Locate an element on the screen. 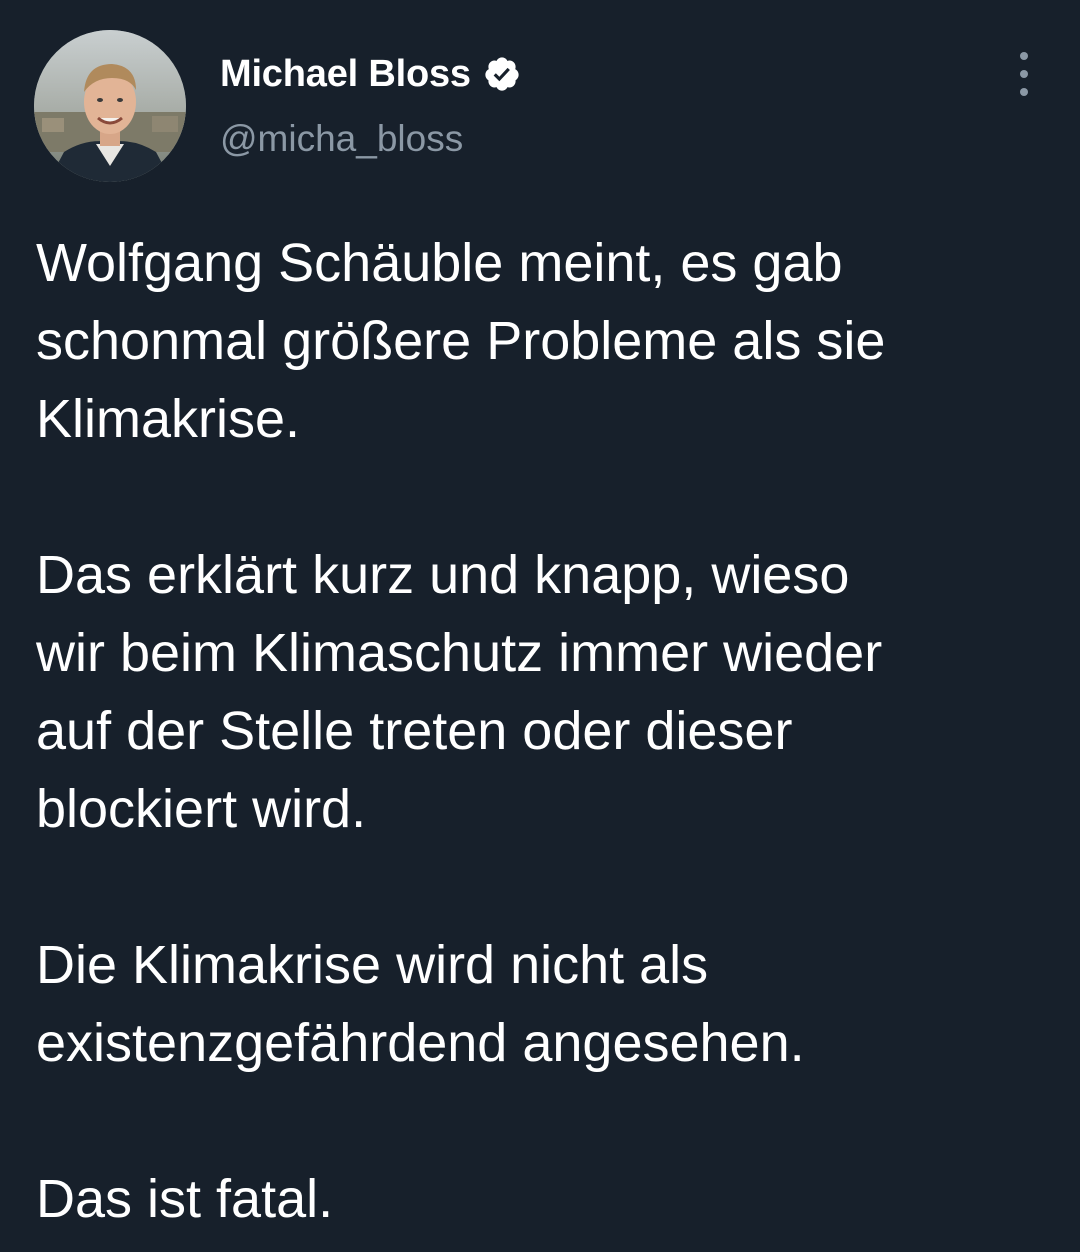 The image size is (1080, 1252). tweet-line: schonmal größere Probleme als sie is located at coordinates (461, 341).